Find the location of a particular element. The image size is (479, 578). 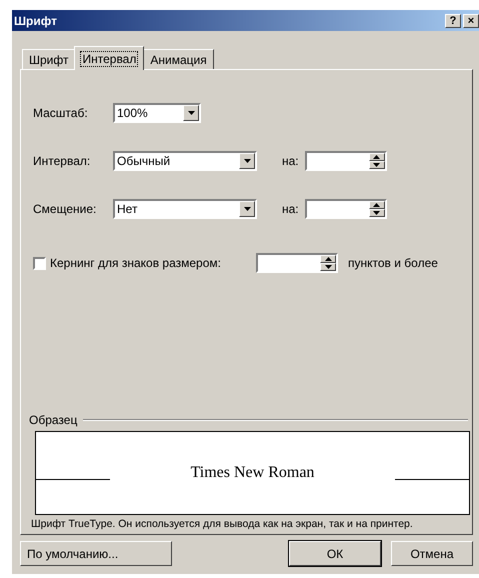

kerning-checkbox is located at coordinates (39, 263).